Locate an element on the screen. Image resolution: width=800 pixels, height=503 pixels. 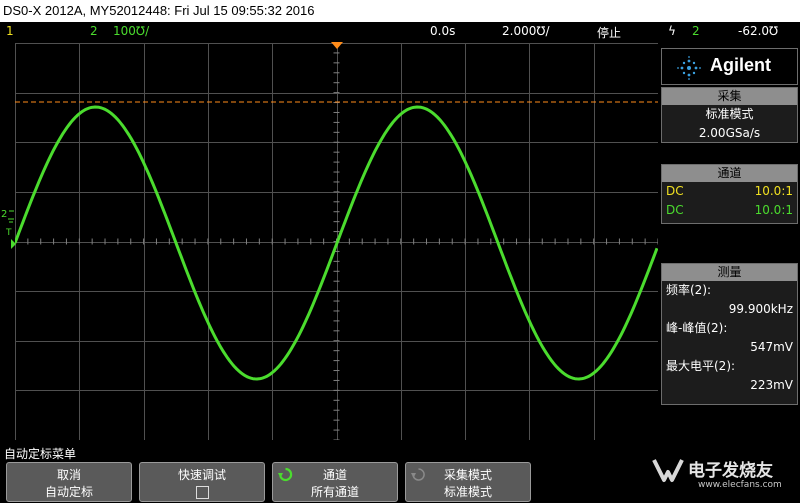
brand-name: Agilent is located at coordinates (740, 65).